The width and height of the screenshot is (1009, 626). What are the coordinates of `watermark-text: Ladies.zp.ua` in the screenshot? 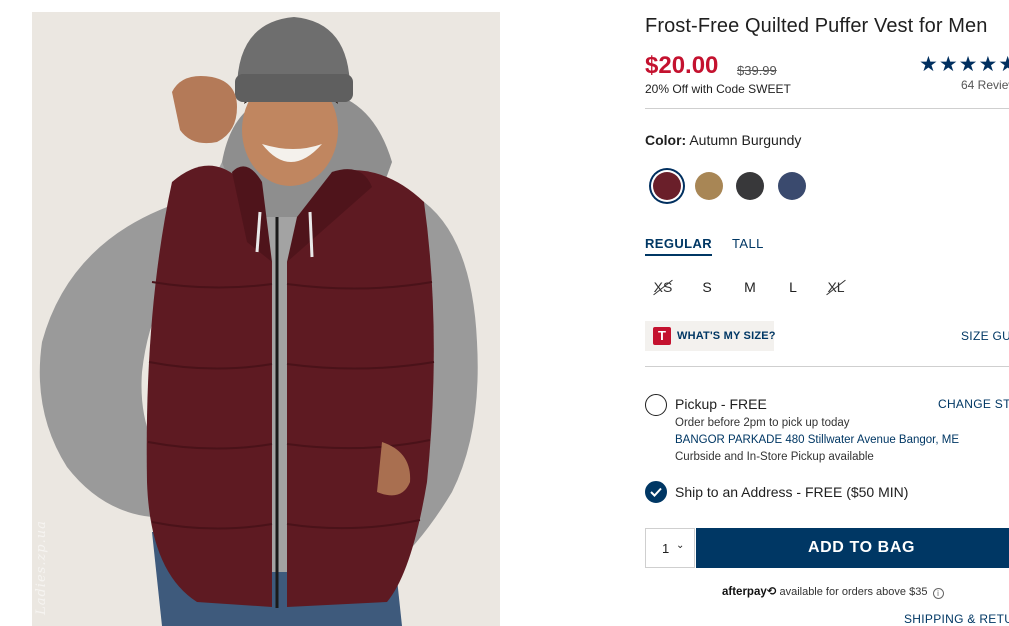 It's located at (41, 567).